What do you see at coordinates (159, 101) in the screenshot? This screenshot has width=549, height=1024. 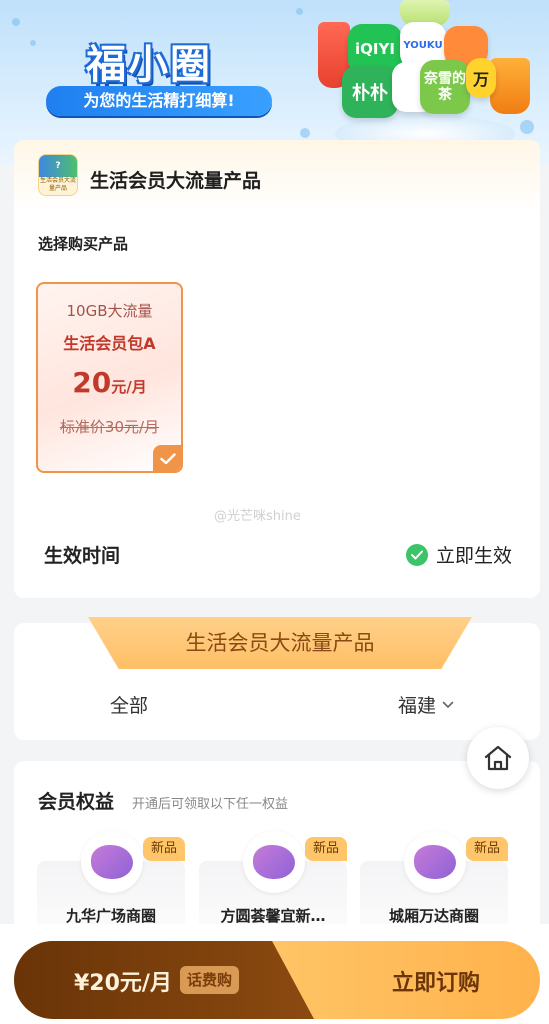 I see `brand-slogan: 为您的生活精打细算!` at bounding box center [159, 101].